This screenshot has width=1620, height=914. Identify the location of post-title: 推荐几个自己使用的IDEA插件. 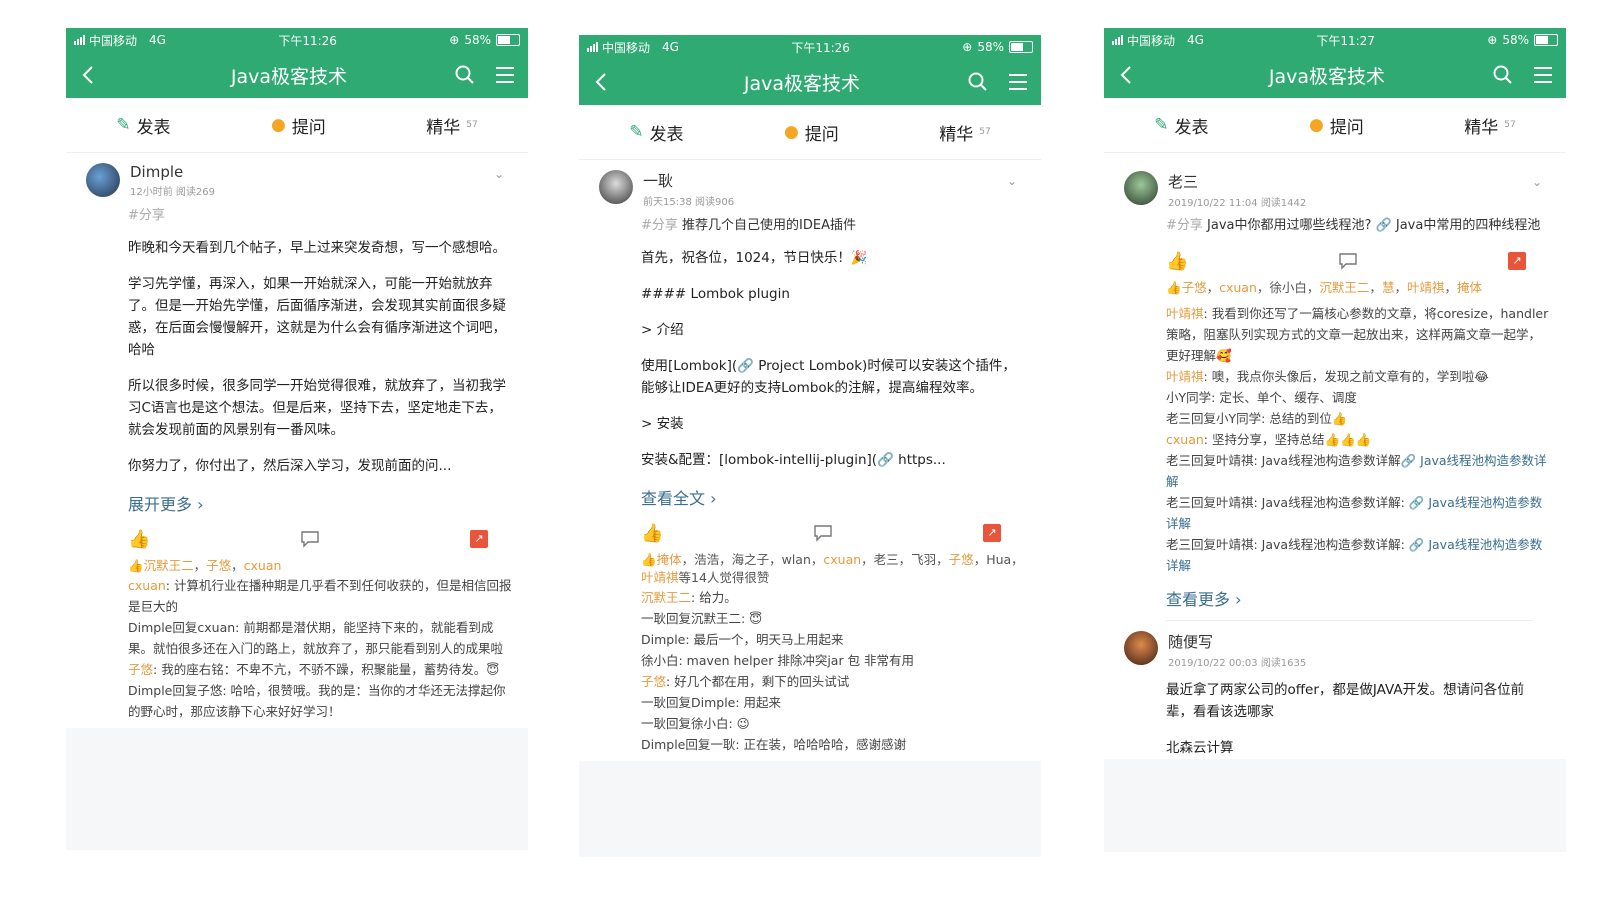
(769, 225).